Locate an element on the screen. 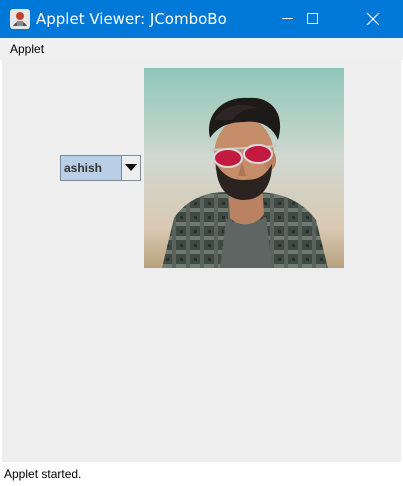  close-button is located at coordinates (373, 19).